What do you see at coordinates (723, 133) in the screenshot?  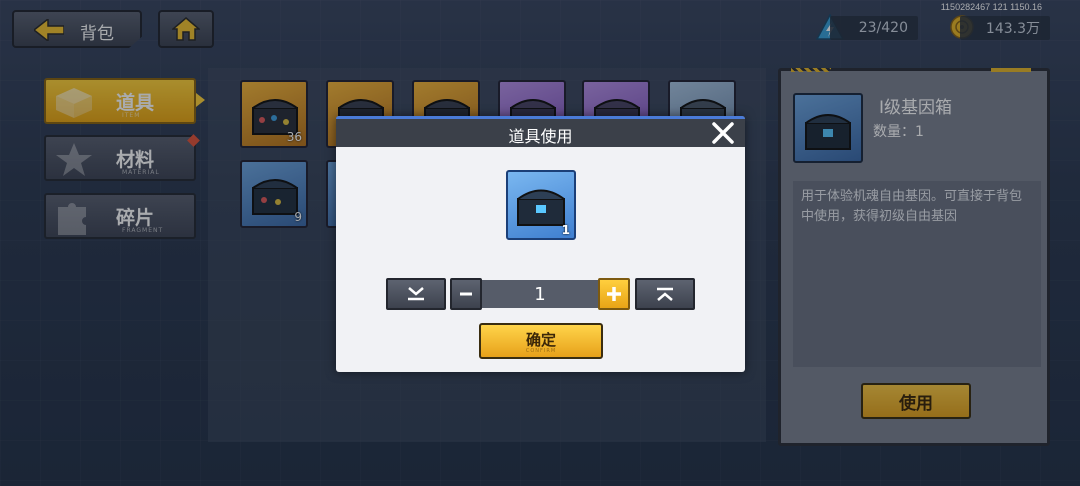 I see `close-icon` at bounding box center [723, 133].